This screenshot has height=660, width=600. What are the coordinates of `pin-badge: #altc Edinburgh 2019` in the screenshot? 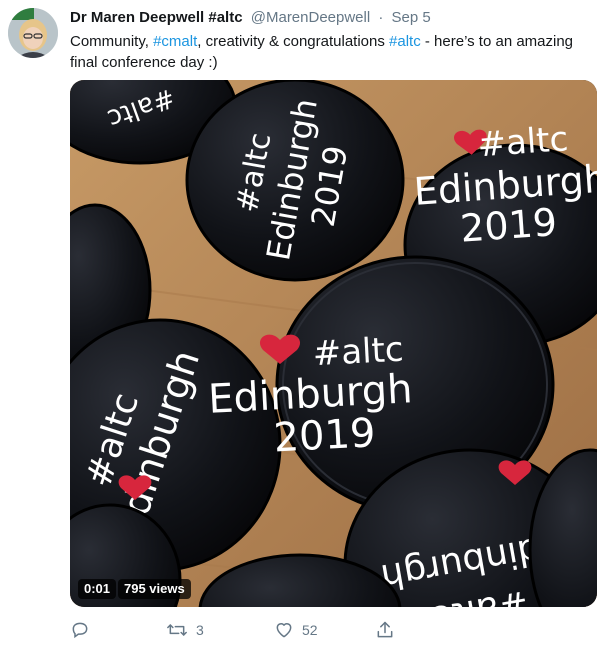 It's located at (295, 181).